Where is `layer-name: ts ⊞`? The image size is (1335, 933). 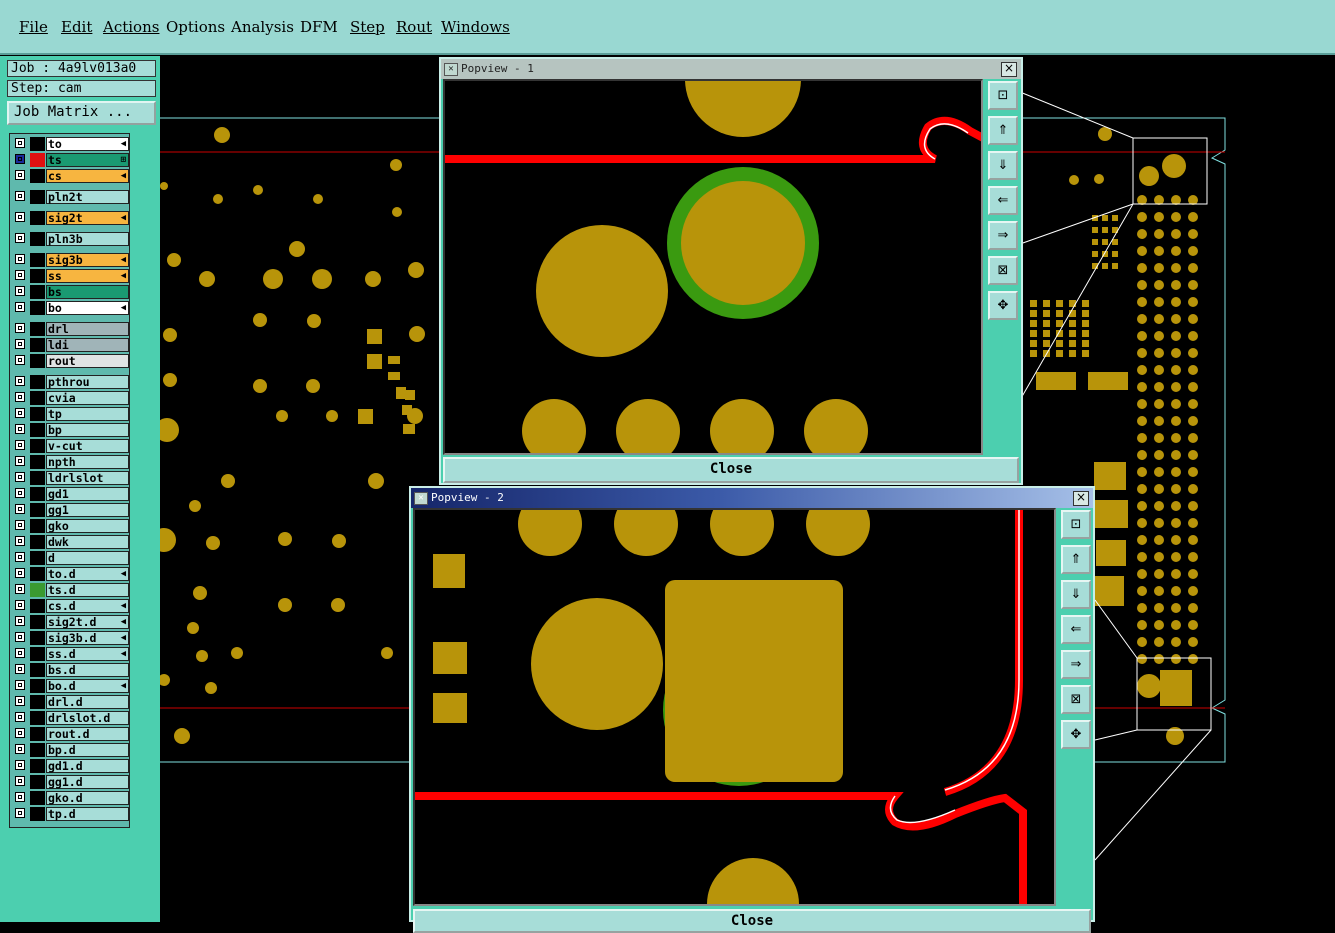 layer-name: ts ⊞ is located at coordinates (87, 160).